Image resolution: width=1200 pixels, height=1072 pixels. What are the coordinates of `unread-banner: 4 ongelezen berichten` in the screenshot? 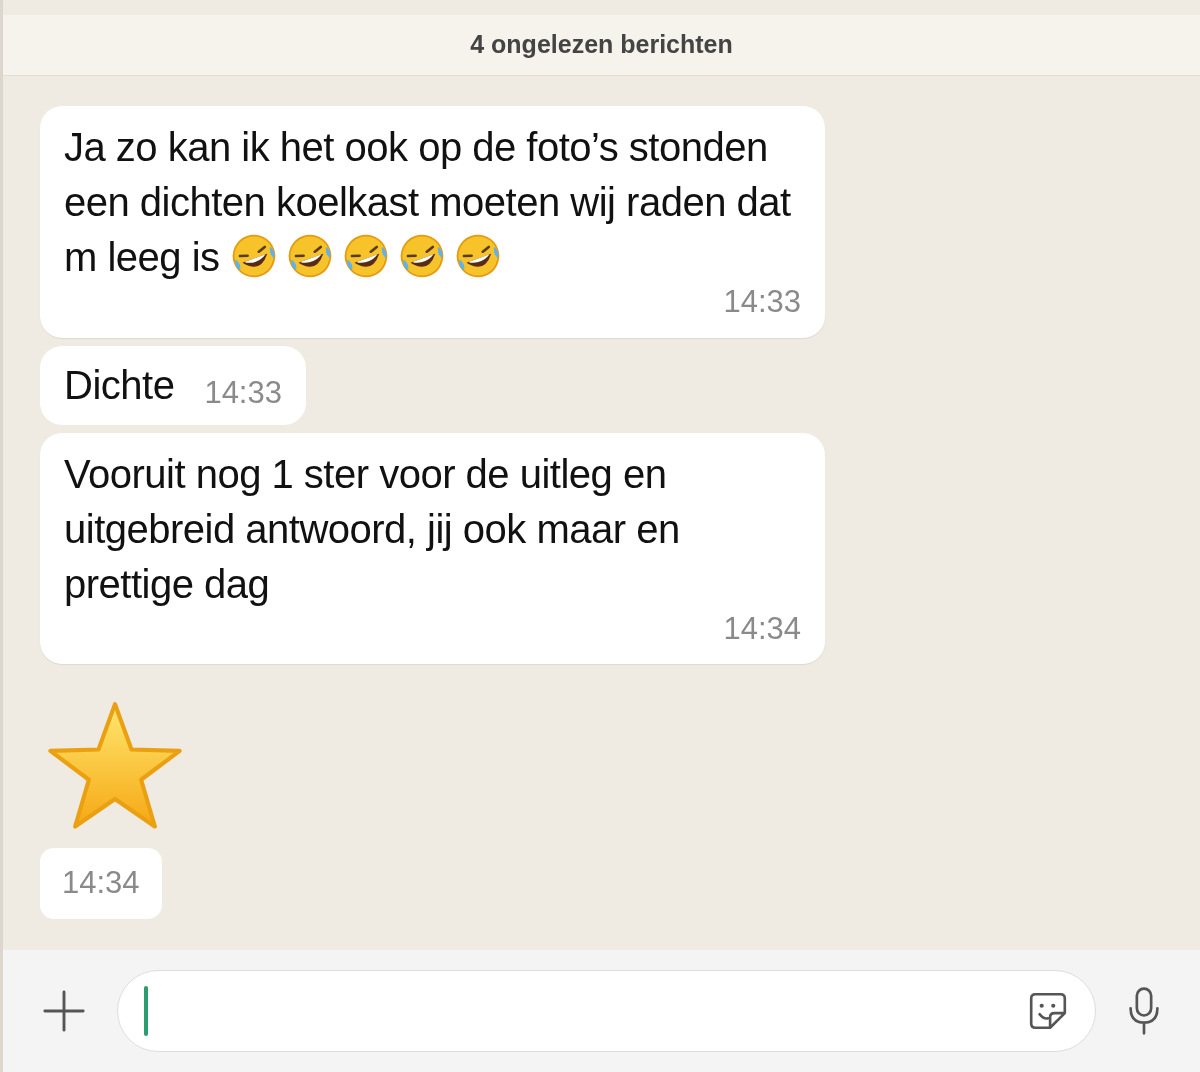 It's located at (601, 45).